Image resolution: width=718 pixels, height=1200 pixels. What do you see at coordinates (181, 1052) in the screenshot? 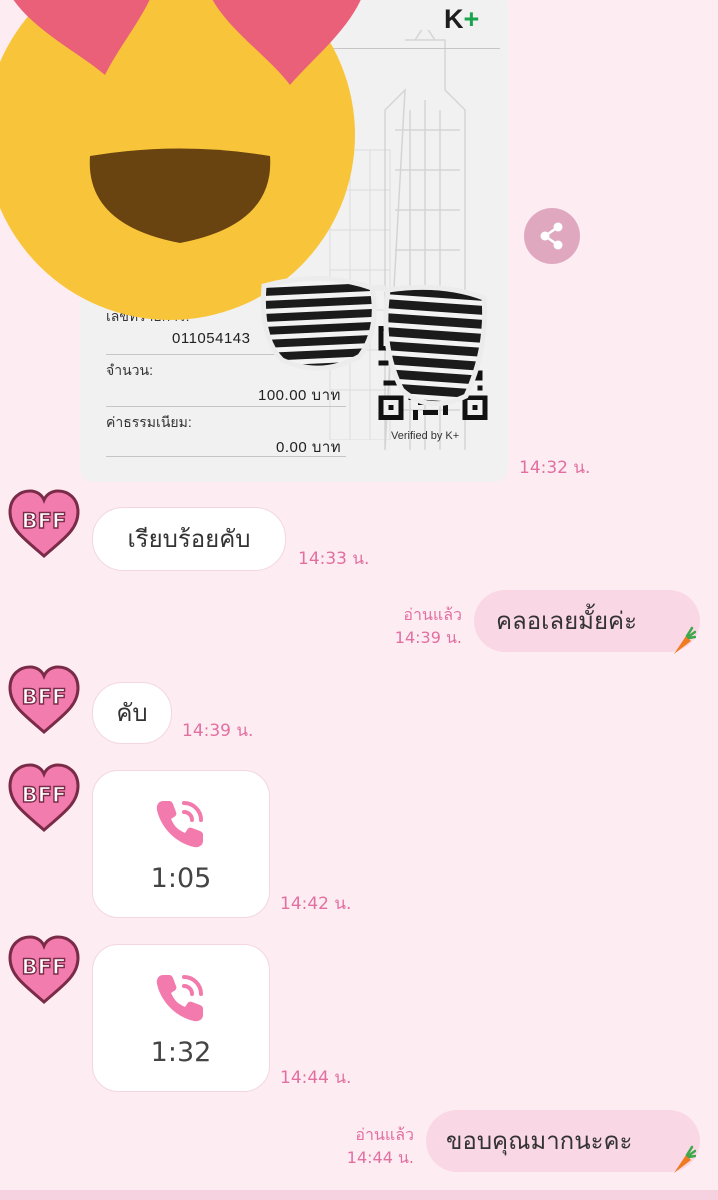
I see `call-duration: 1:32` at bounding box center [181, 1052].